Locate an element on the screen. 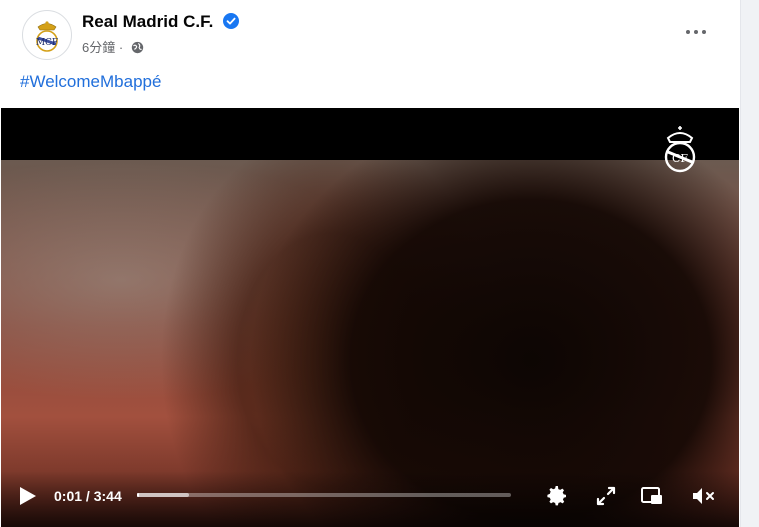 Image resolution: width=759 pixels, height=527 pixels. svg-text: MCF is located at coordinates (47, 43).